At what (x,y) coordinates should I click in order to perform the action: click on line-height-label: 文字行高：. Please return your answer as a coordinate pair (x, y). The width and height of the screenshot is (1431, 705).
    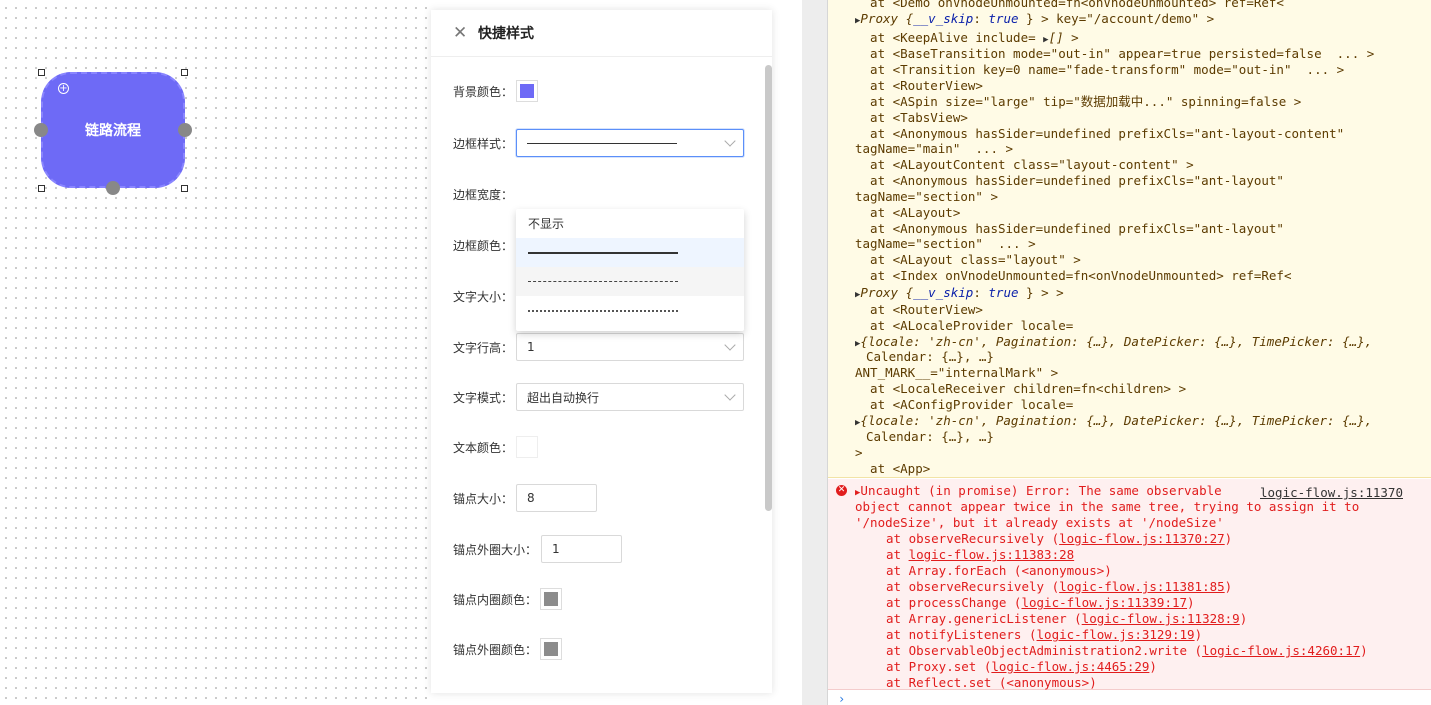
    Looking at the image, I should click on (483, 347).